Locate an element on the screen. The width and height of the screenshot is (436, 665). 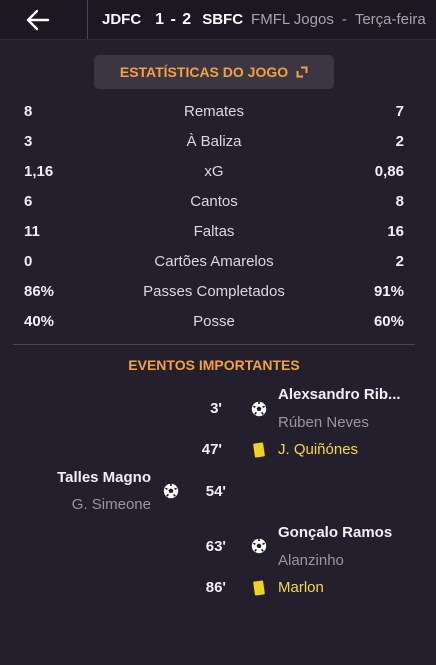
stat-label: À Baliza is located at coordinates (214, 141).